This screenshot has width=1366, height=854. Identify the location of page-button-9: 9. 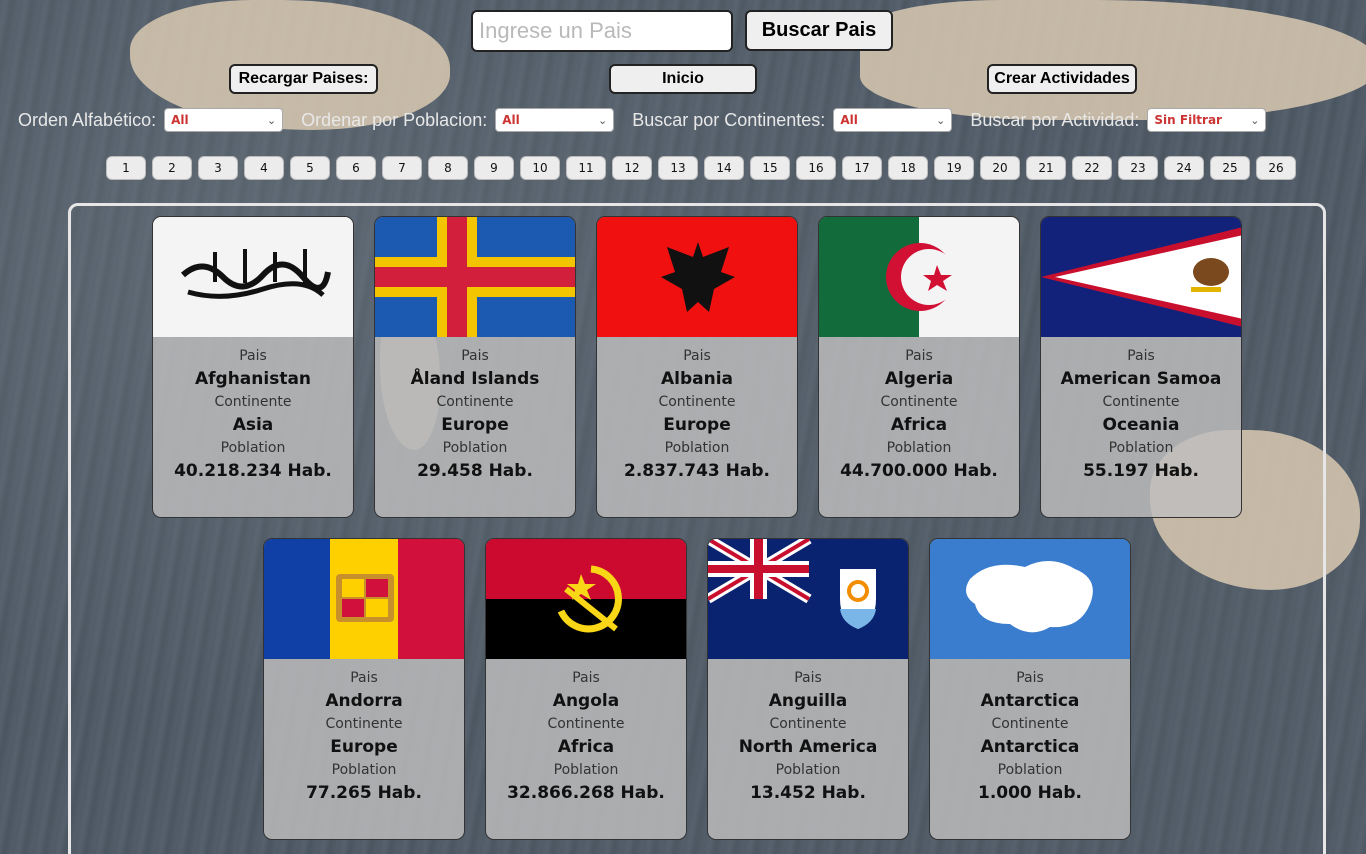
(494, 168).